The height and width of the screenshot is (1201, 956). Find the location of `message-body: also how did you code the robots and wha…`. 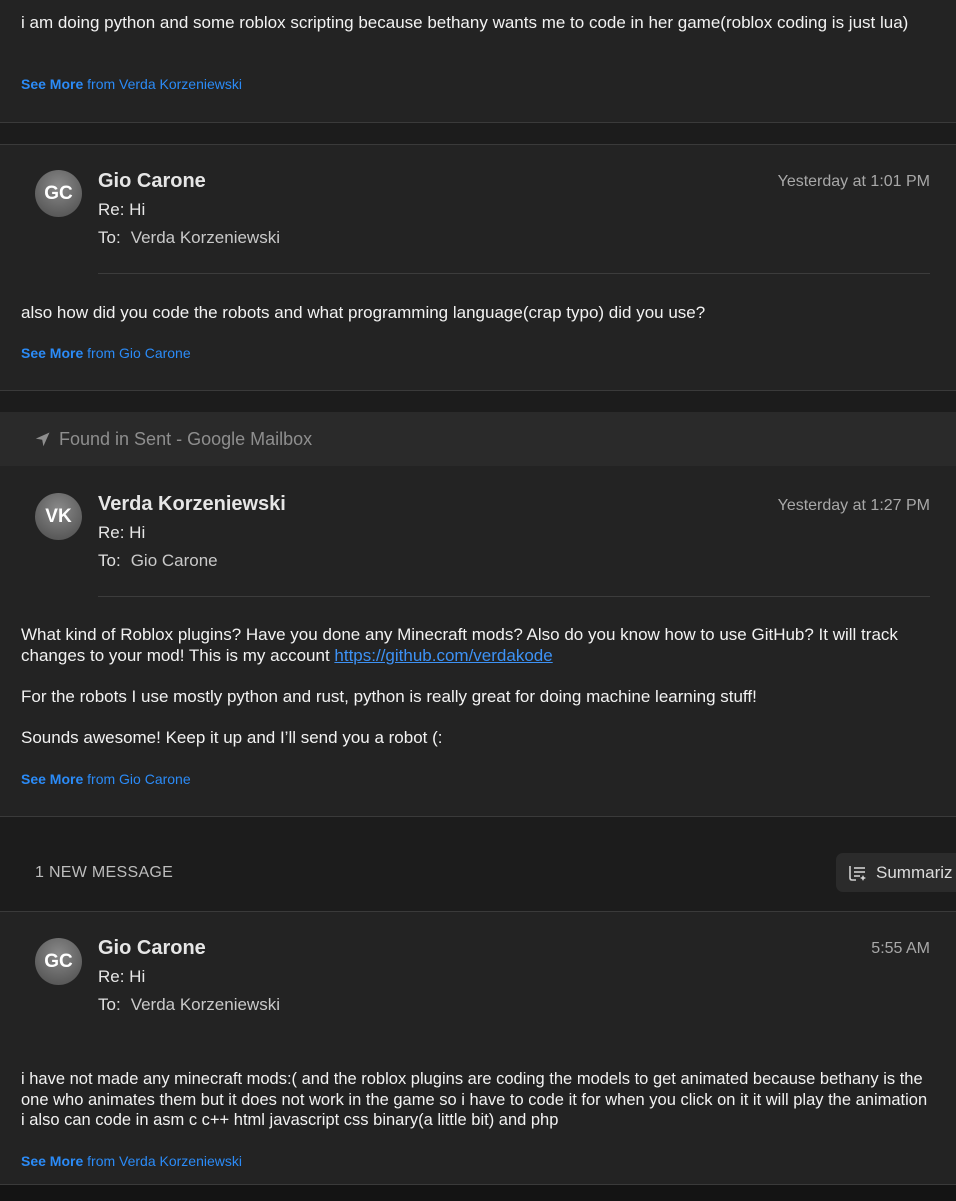

message-body: also how did you code the robots and wha… is located at coordinates (363, 312).